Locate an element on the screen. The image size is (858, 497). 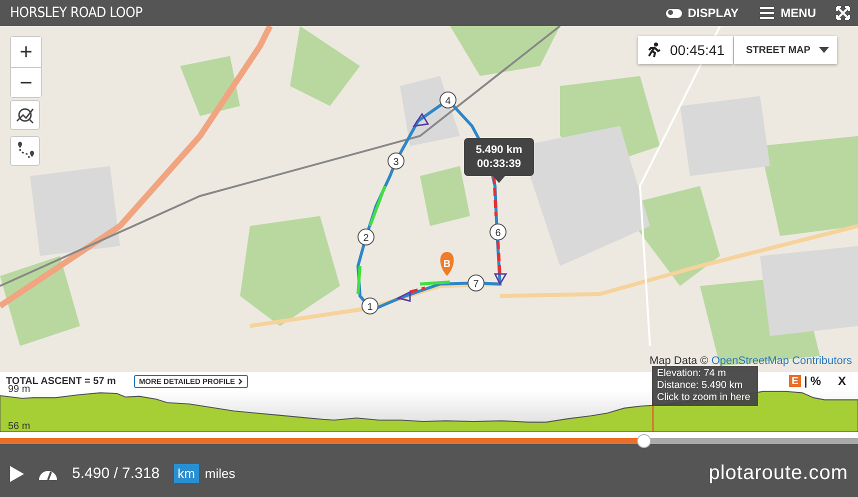
min-elevation-label: 56 m is located at coordinates (19, 426).